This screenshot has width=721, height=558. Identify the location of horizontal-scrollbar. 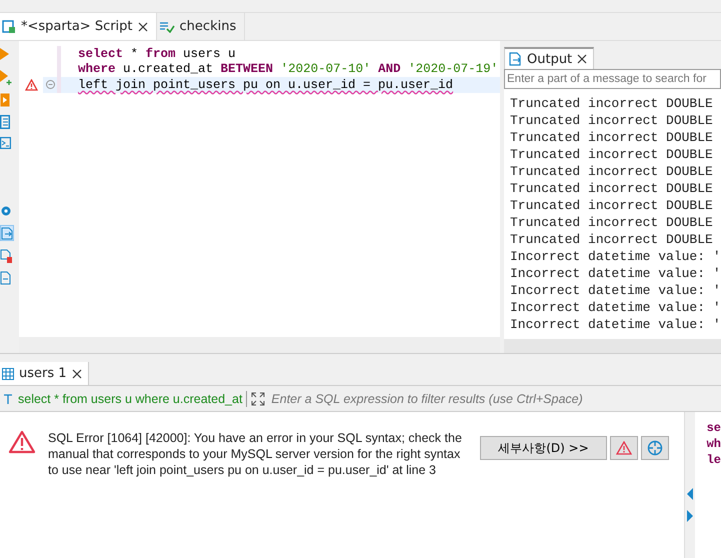
(612, 346).